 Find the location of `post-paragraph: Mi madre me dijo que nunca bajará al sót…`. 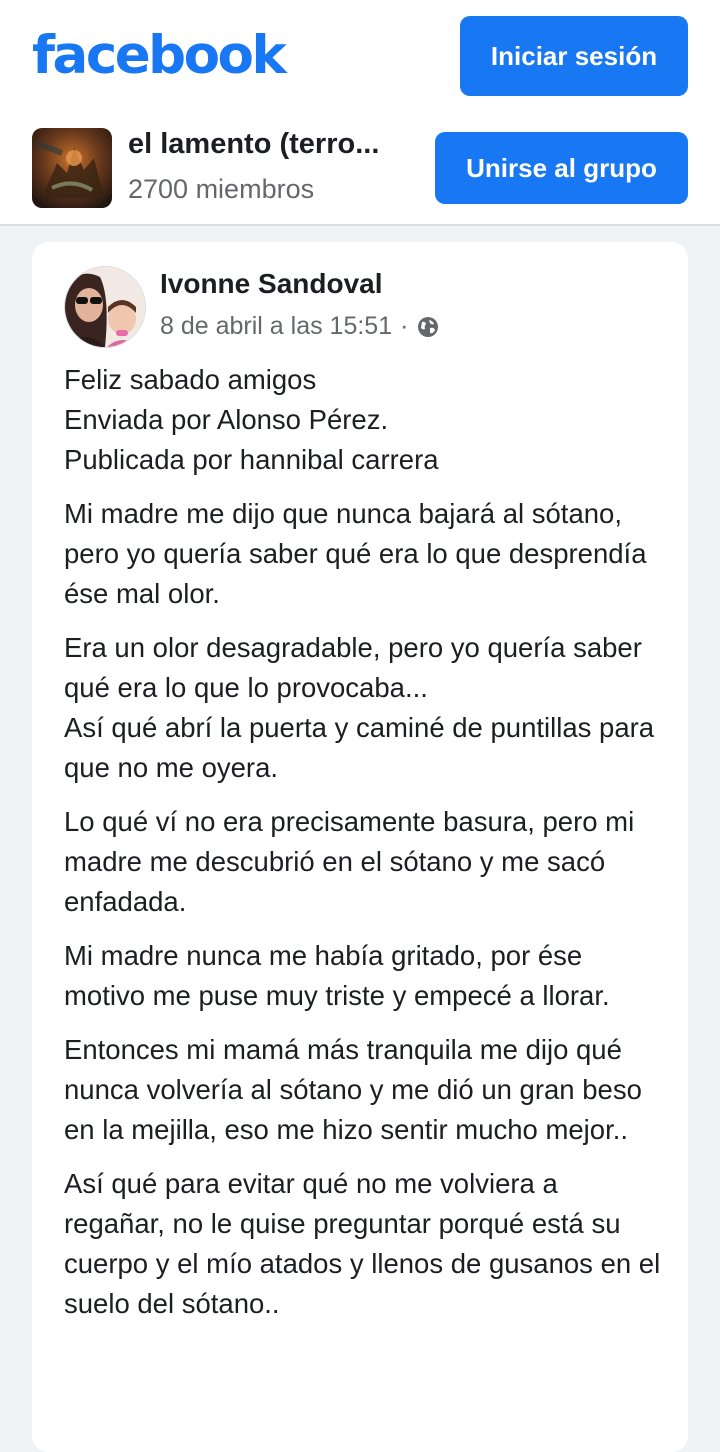

post-paragraph: Mi madre me dijo que nunca bajará al sót… is located at coordinates (355, 553).